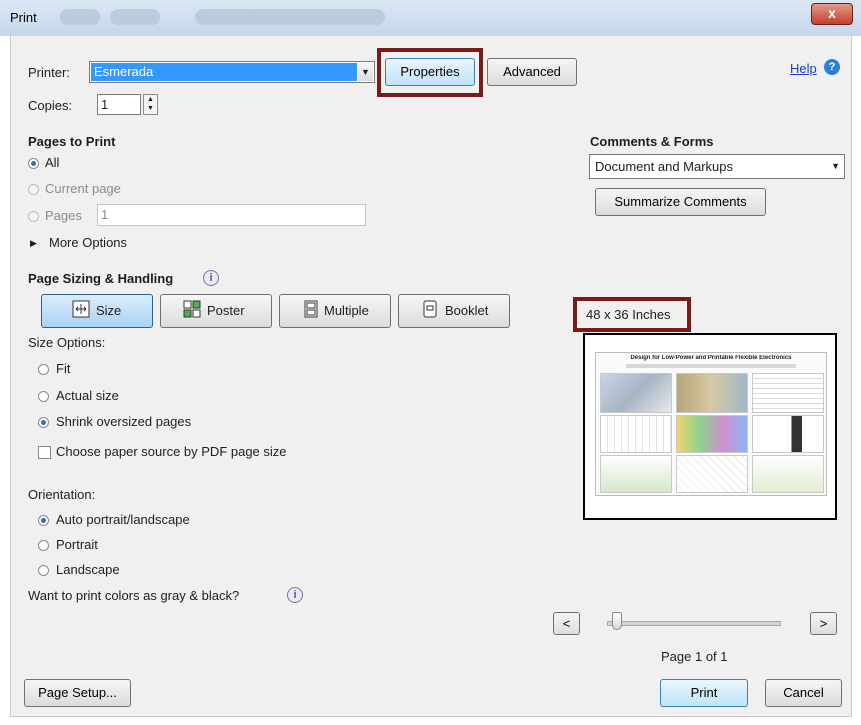  What do you see at coordinates (109, 310) in the screenshot?
I see `tab-size-label: Size` at bounding box center [109, 310].